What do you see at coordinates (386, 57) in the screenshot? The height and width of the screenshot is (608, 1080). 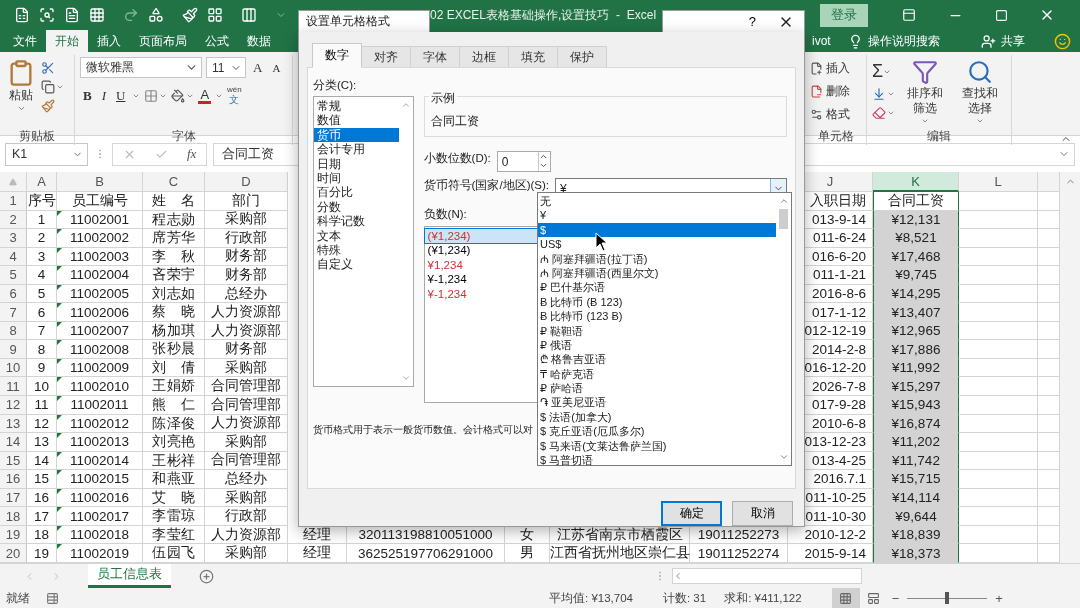 I see `dialog-tab: 对齐` at bounding box center [386, 57].